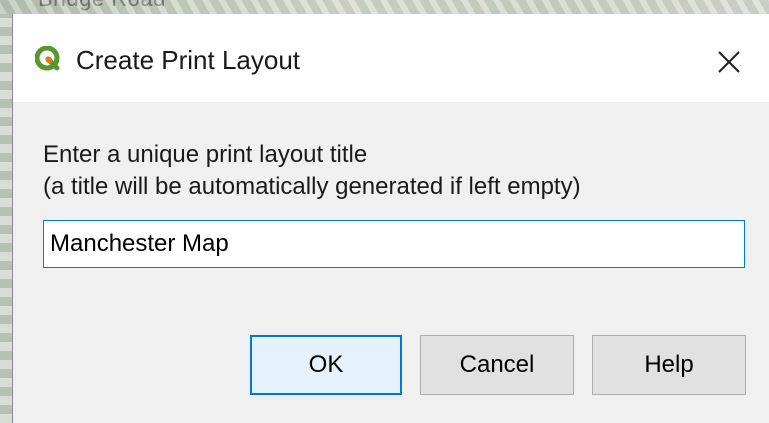 The image size is (769, 423). Describe the element at coordinates (102, 6) in the screenshot. I see `map-label: Bridge Road` at that location.